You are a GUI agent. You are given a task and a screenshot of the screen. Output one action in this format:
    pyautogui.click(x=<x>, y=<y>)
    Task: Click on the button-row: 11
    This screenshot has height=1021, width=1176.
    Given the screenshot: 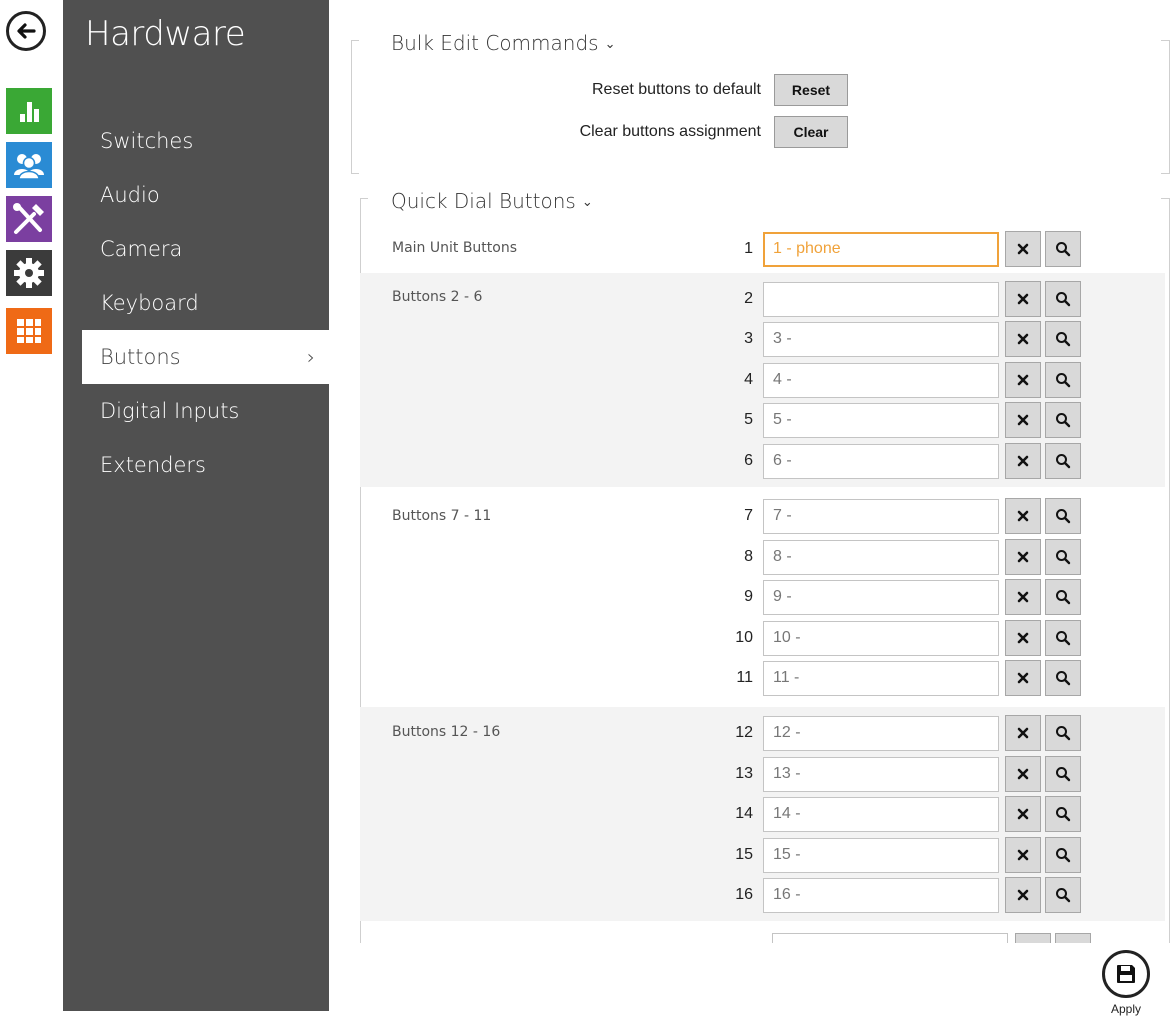 What is the action you would take?
    pyautogui.click(x=903, y=678)
    